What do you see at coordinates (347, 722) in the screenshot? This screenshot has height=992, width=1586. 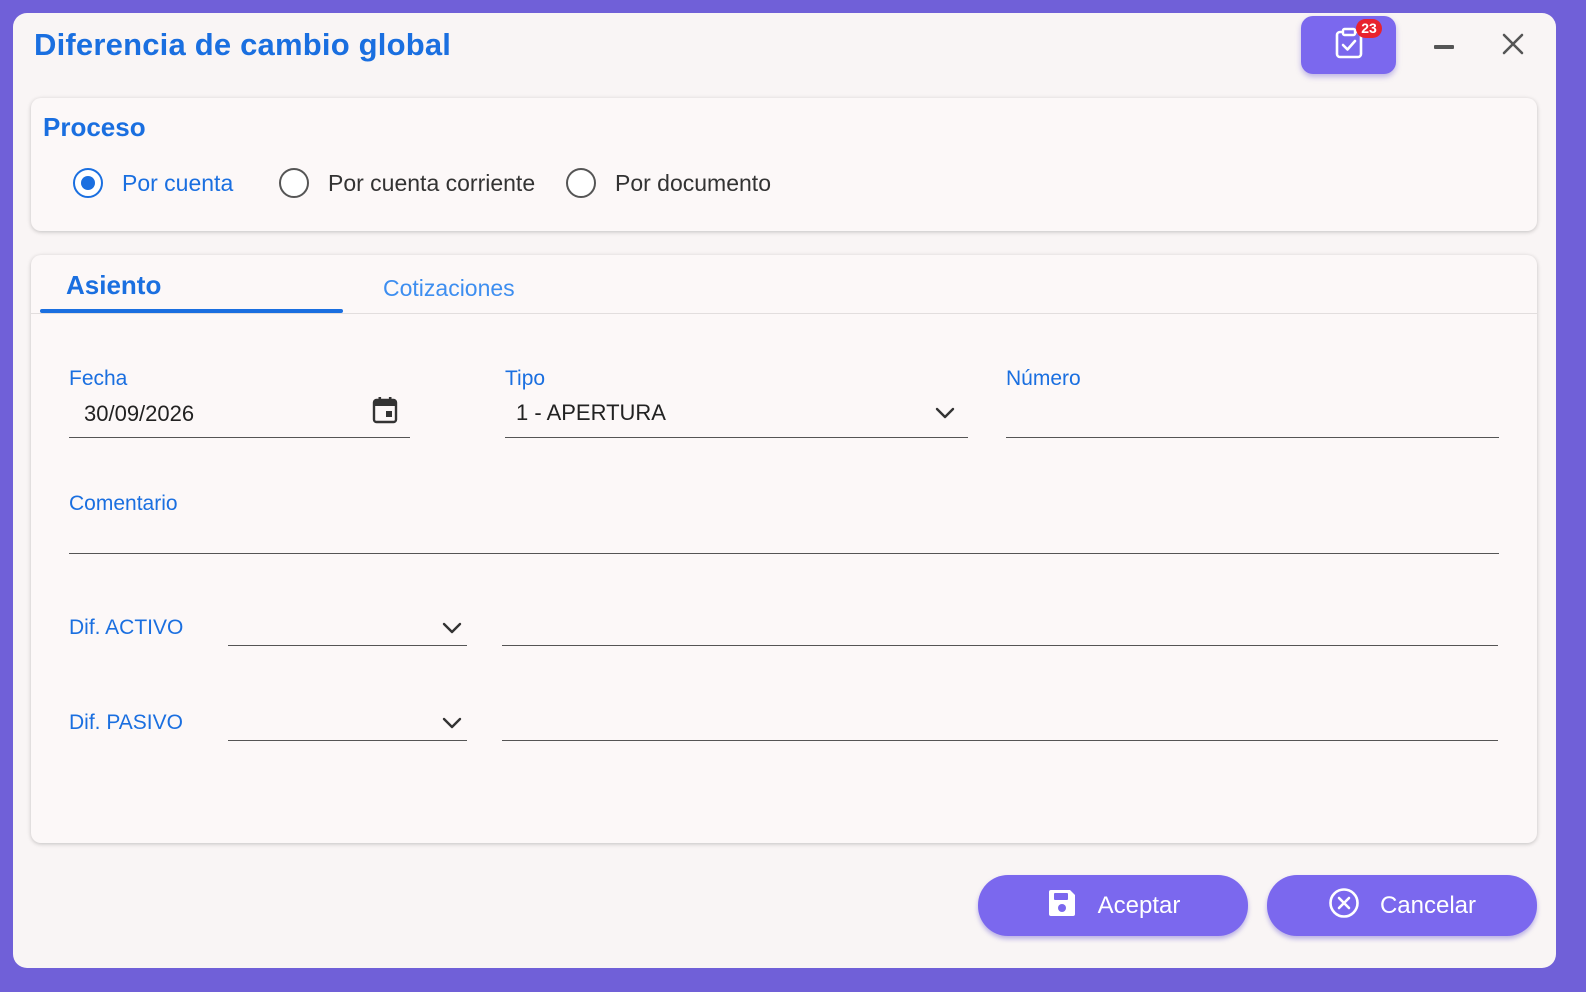 I see `dif-pasivo-select` at bounding box center [347, 722].